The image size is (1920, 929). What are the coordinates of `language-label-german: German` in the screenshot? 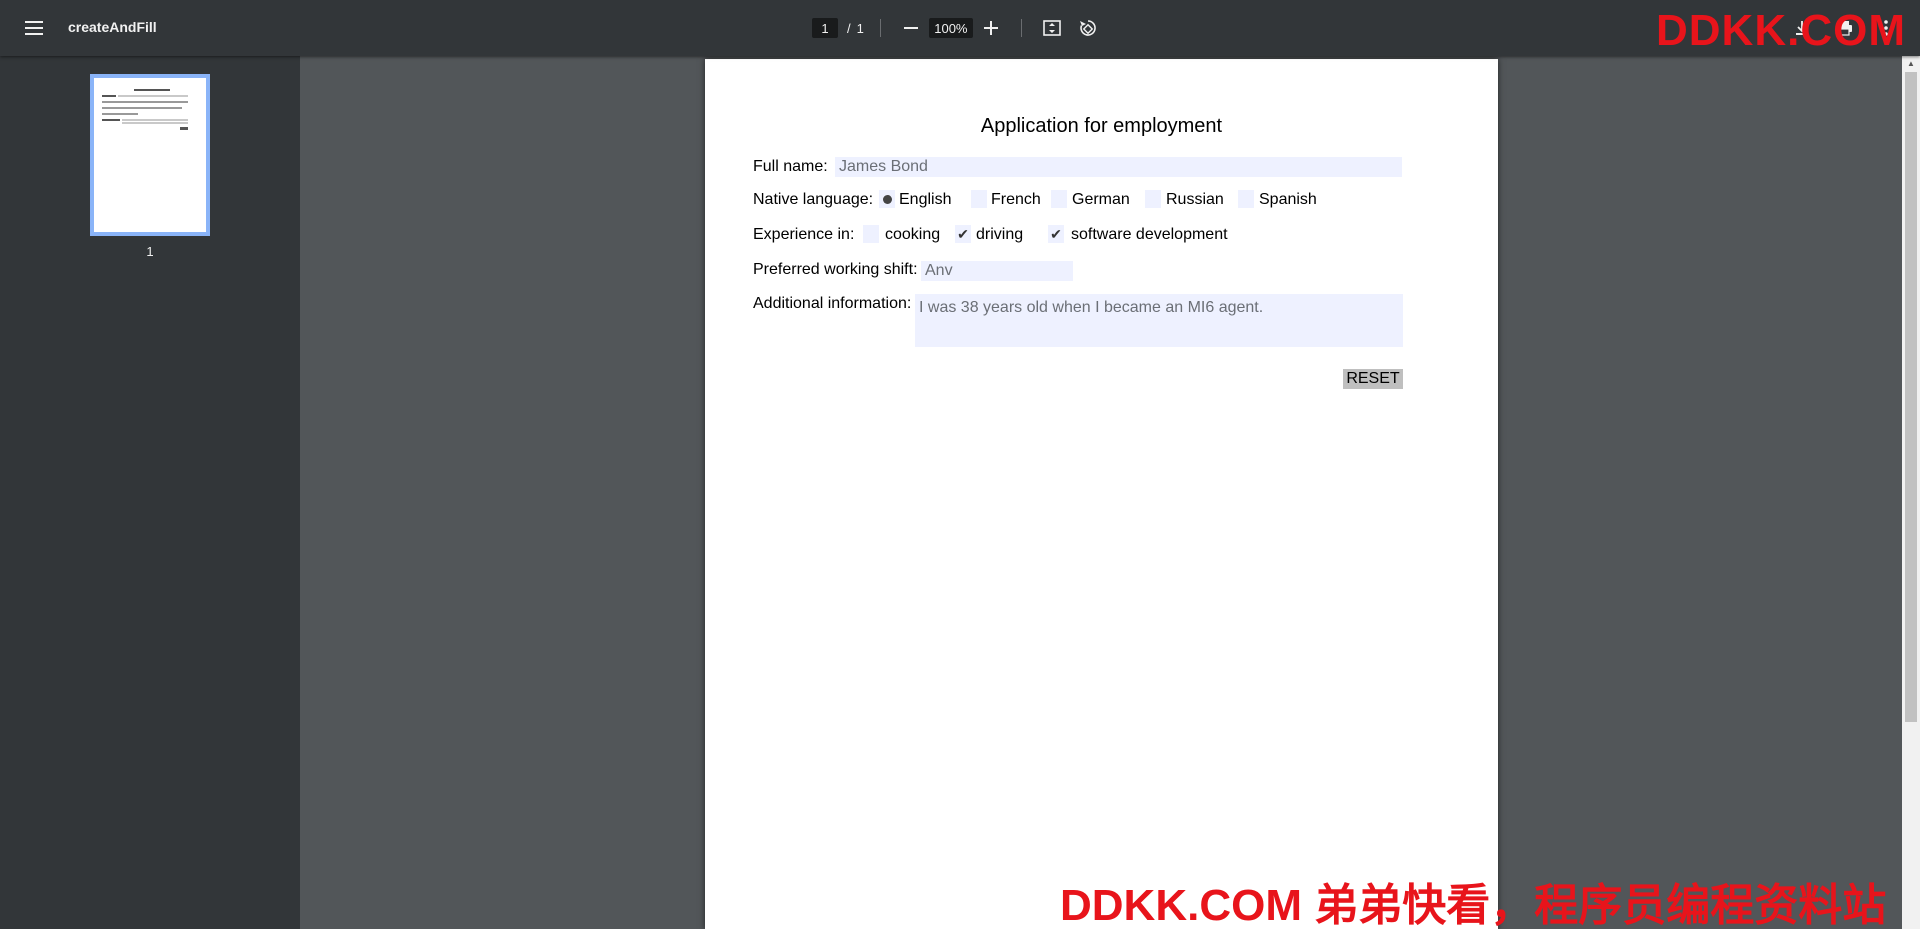 It's located at (1101, 199).